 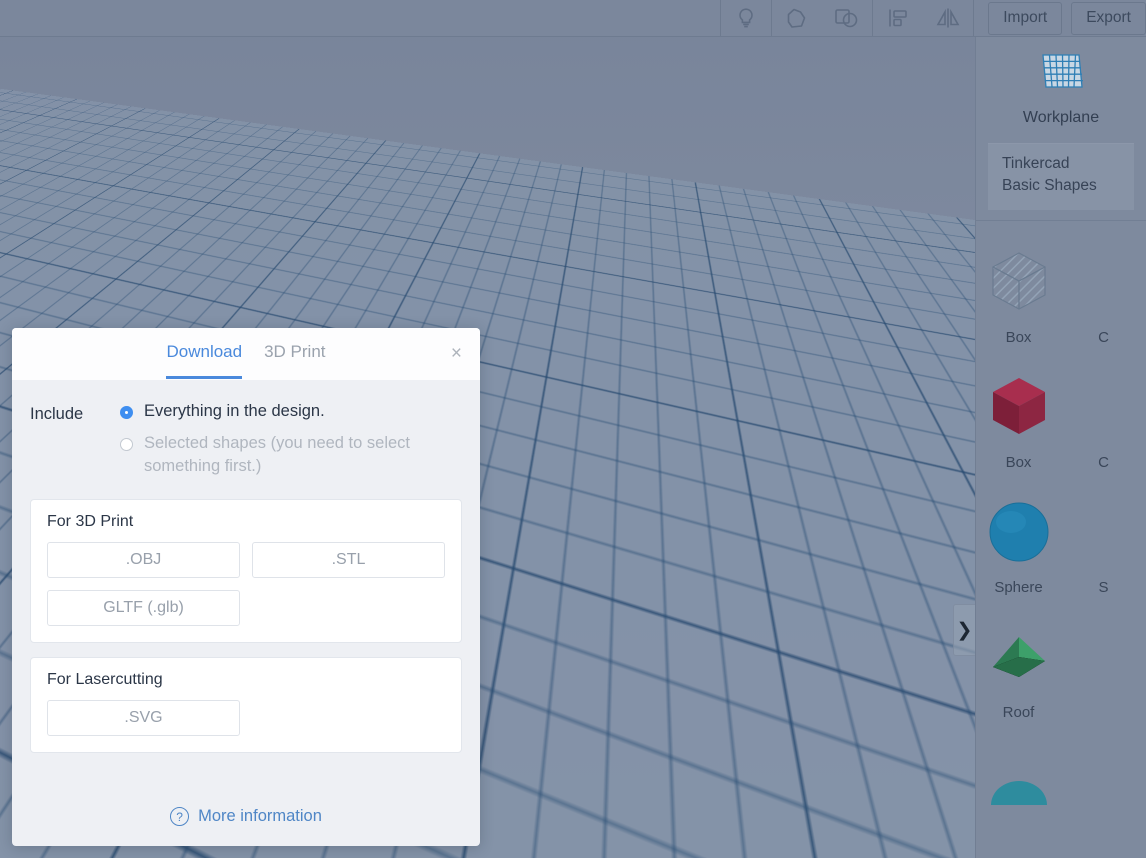 What do you see at coordinates (948, 18) in the screenshot?
I see `mirror-icon` at bounding box center [948, 18].